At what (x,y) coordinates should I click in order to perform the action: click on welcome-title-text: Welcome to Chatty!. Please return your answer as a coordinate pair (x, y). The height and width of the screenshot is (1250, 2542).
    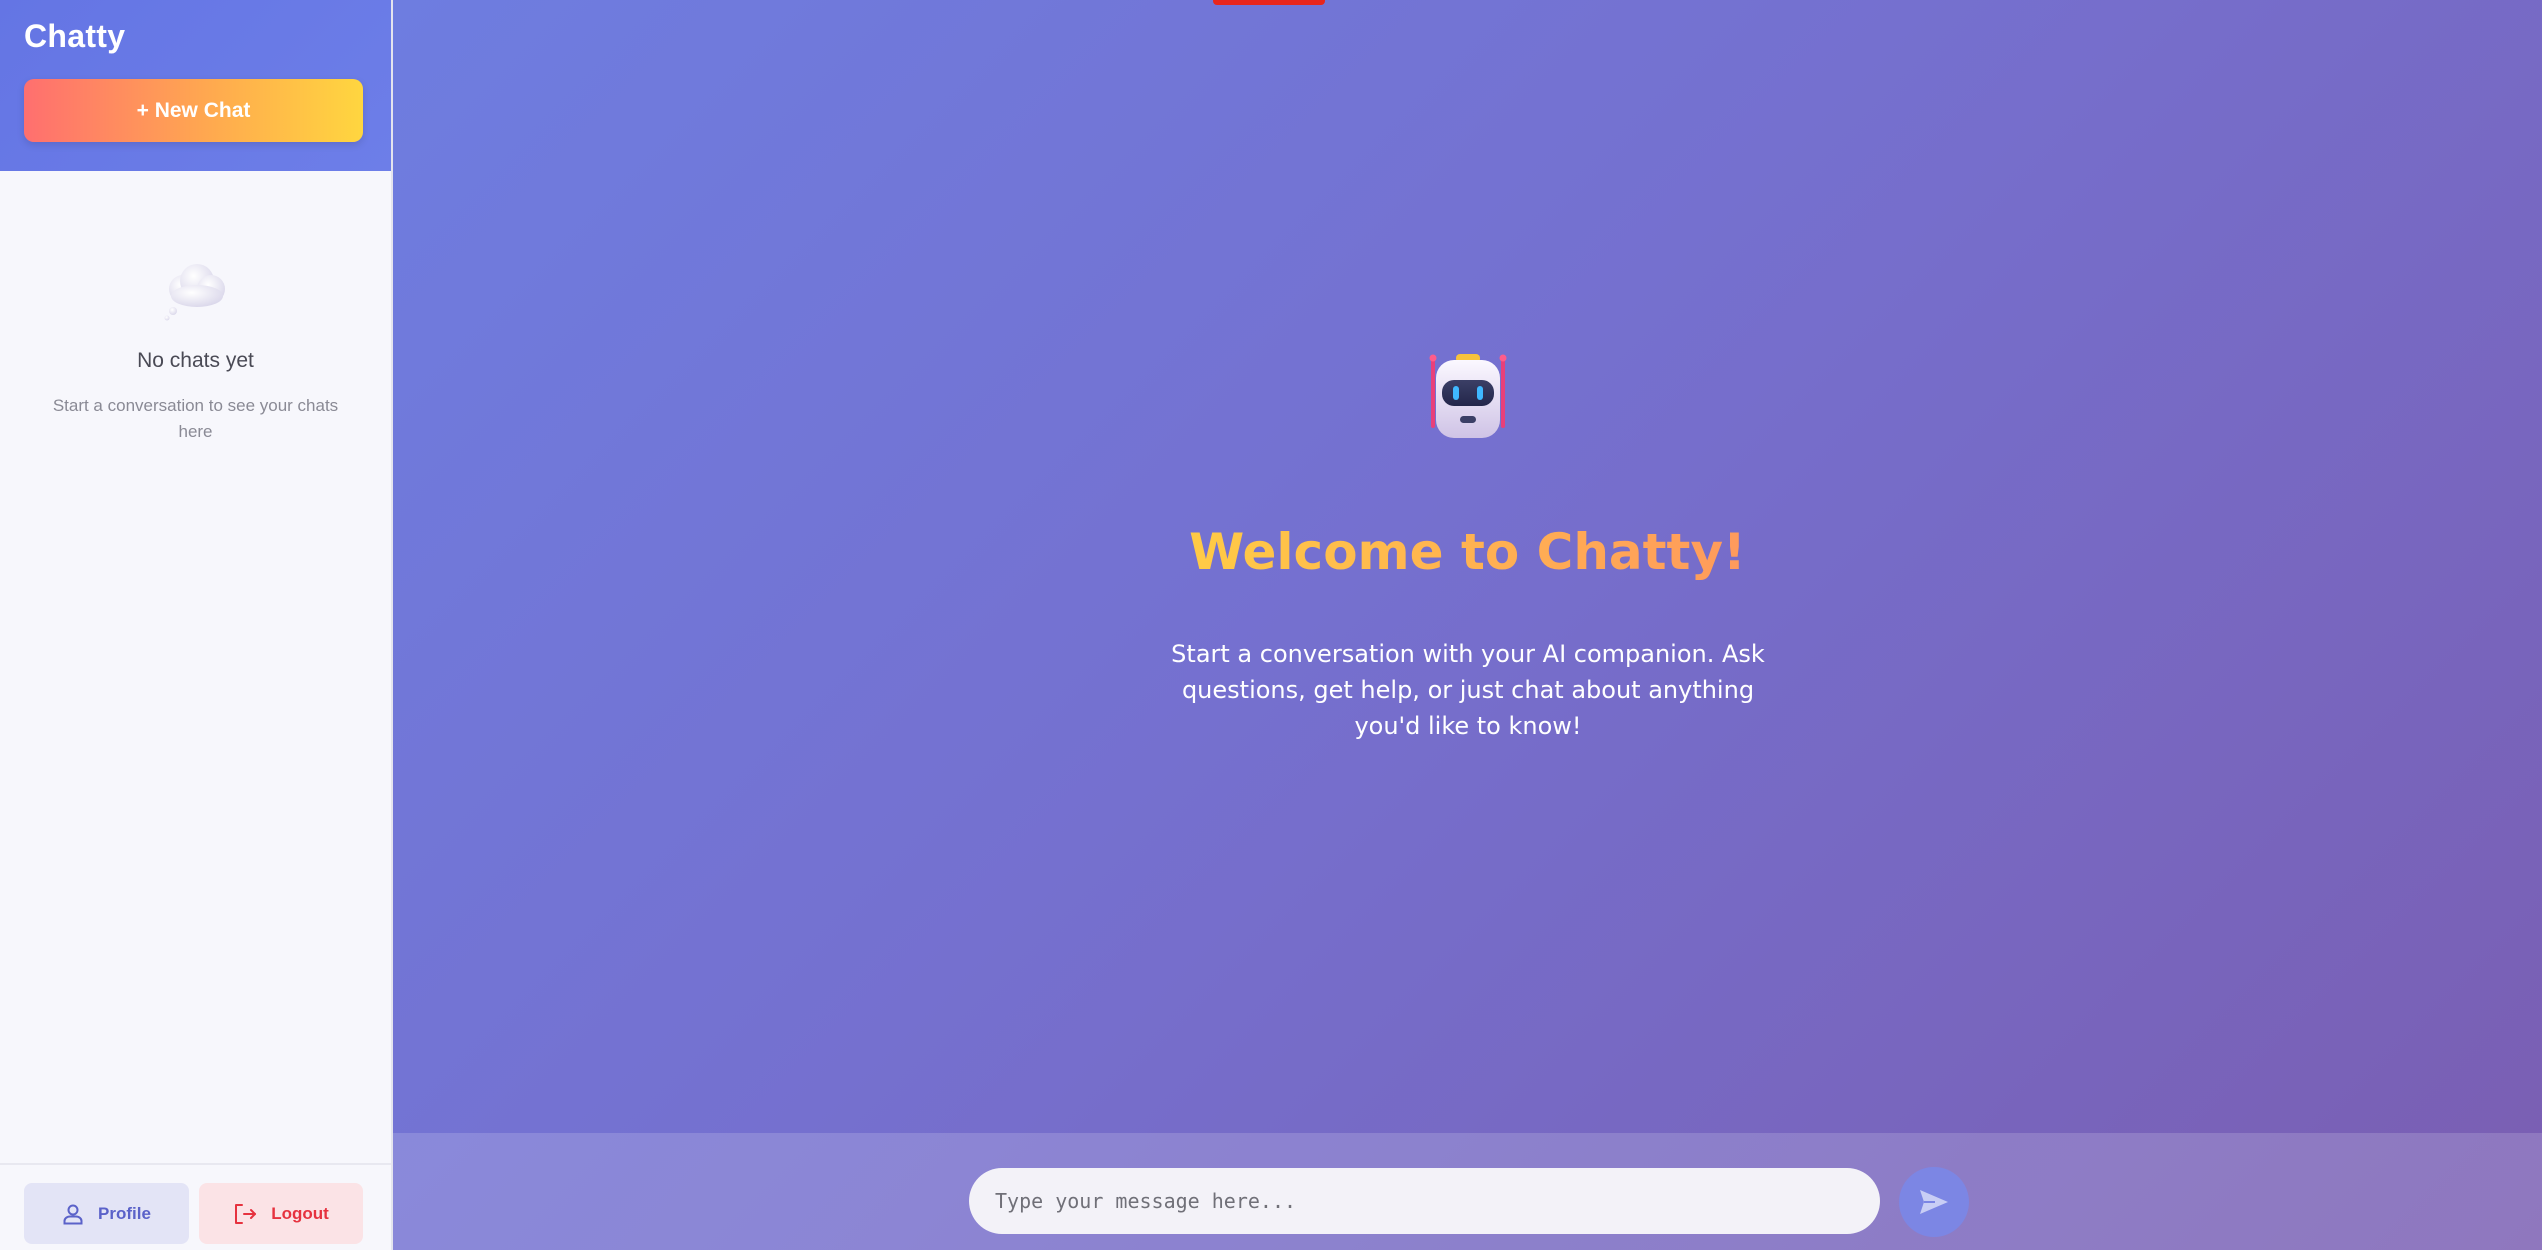
    Looking at the image, I should click on (1467, 552).